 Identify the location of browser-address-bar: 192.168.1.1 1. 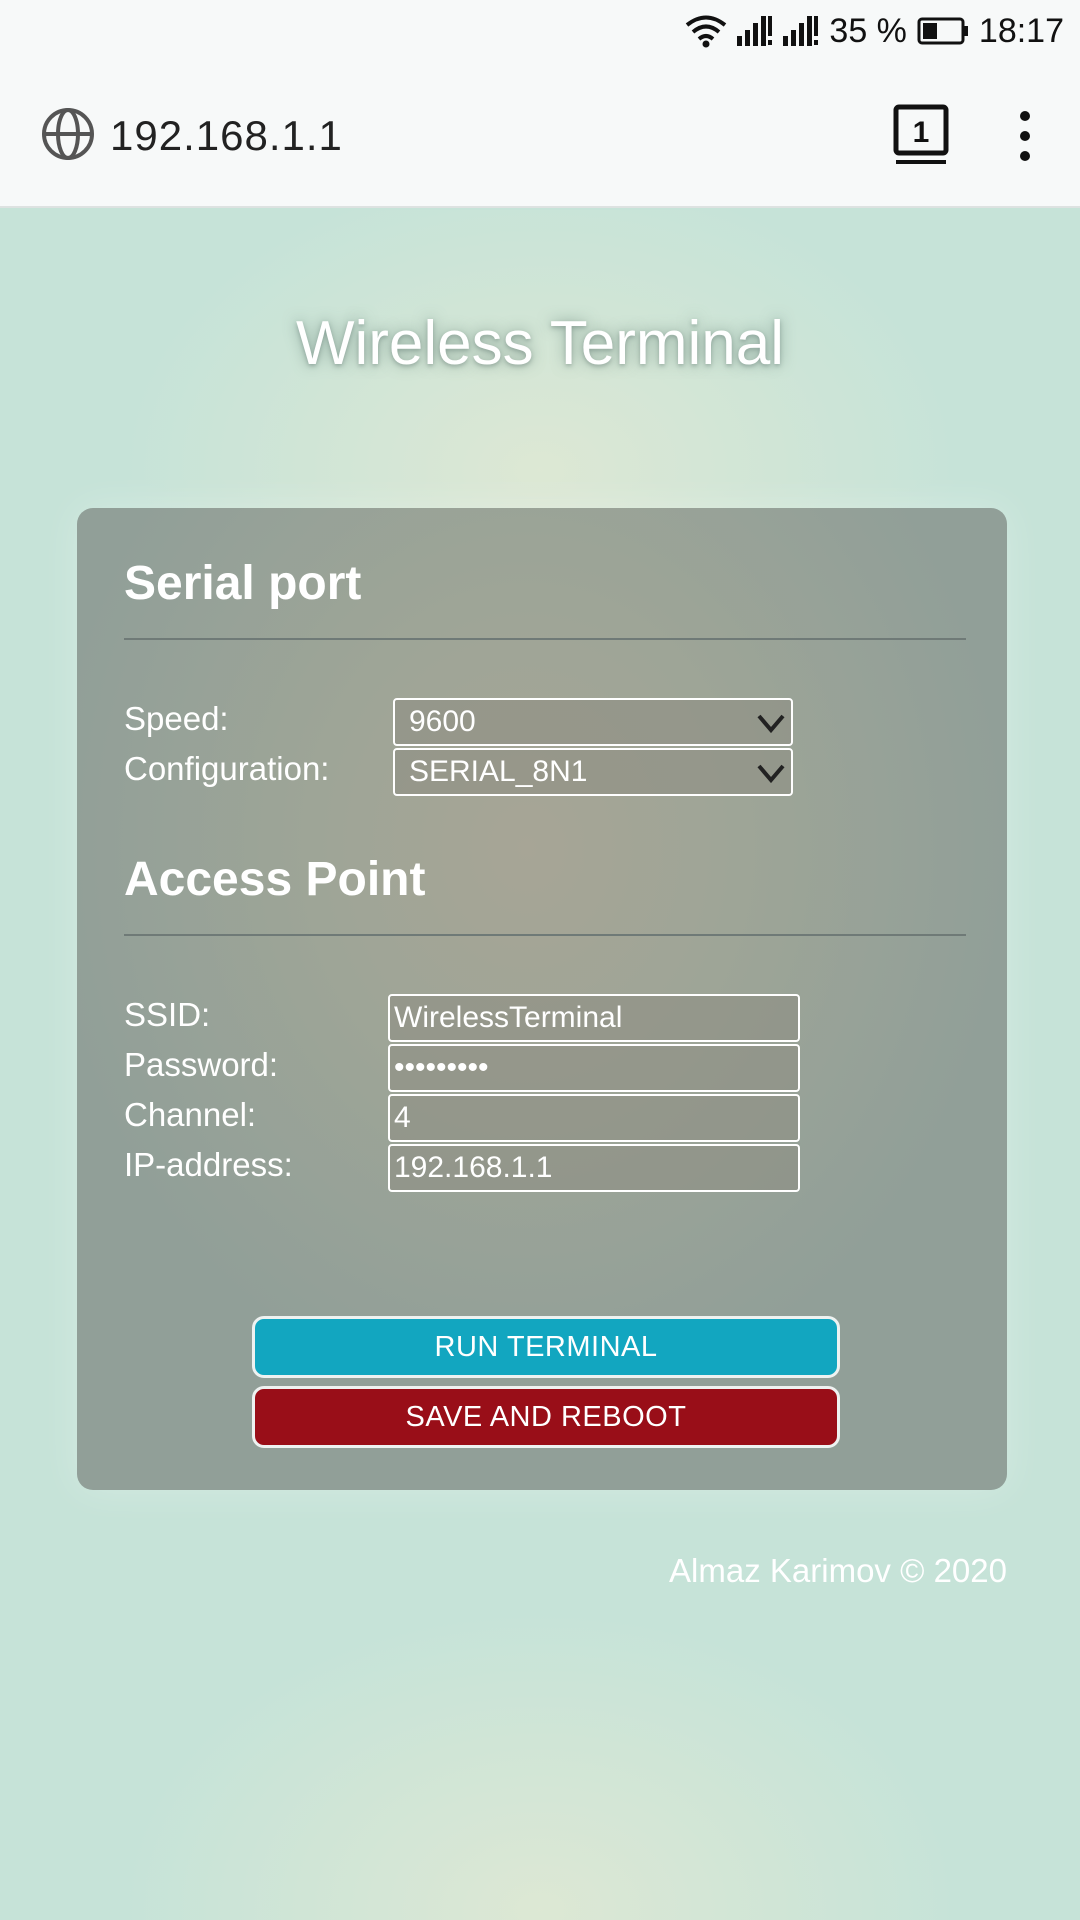
(540, 135).